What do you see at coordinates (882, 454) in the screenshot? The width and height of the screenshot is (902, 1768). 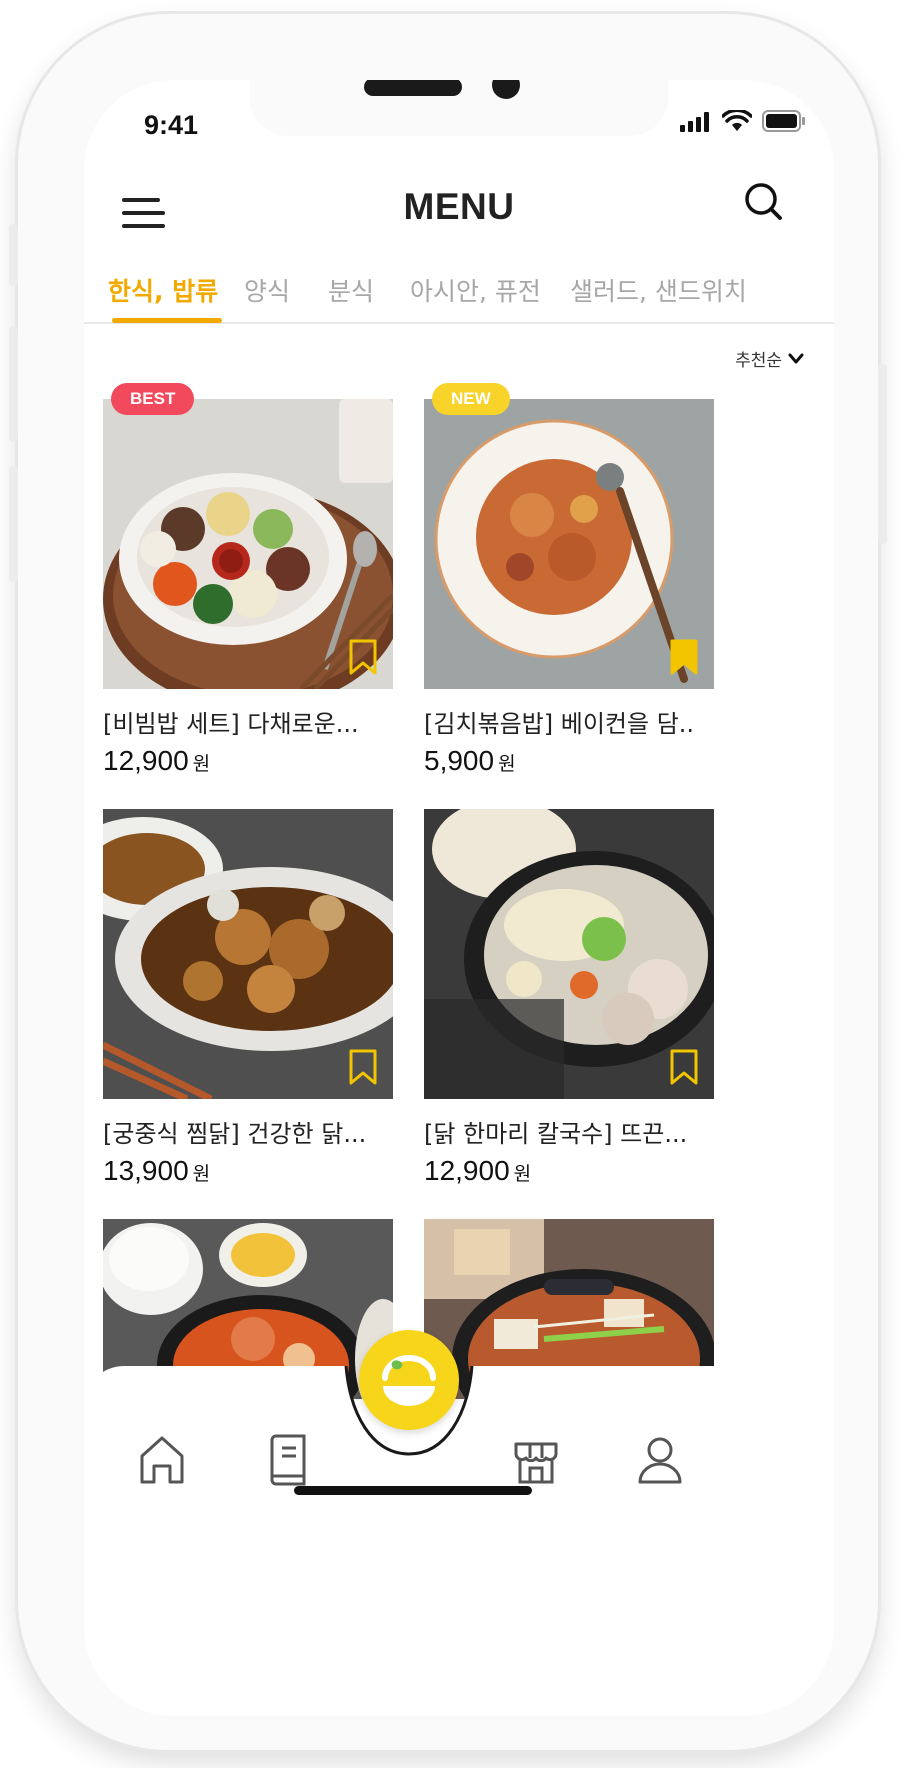 I see `power-button` at bounding box center [882, 454].